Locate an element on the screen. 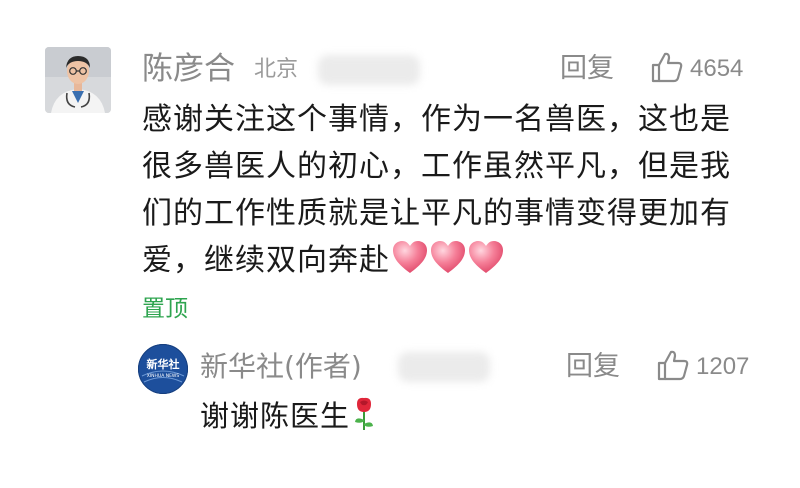  comment-header: 陈彦合 北京 回复 4654 is located at coordinates (451, 69).